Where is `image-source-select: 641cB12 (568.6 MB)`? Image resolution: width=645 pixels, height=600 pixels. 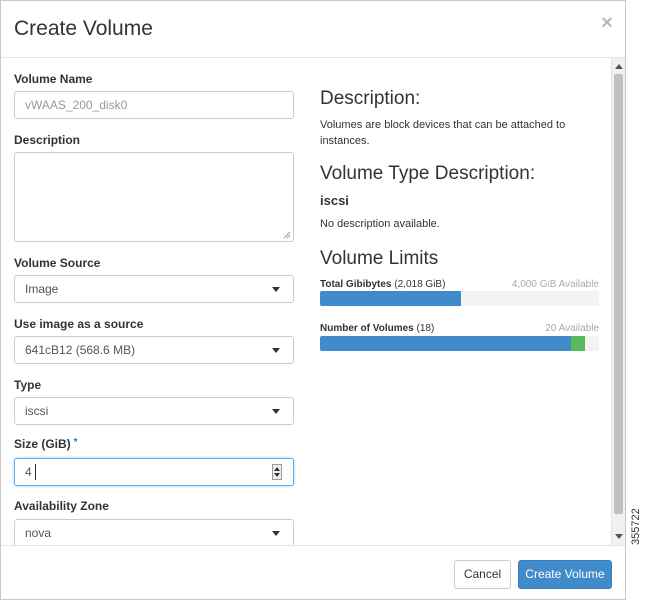
image-source-select: 641cB12 (568.6 MB) is located at coordinates (154, 350).